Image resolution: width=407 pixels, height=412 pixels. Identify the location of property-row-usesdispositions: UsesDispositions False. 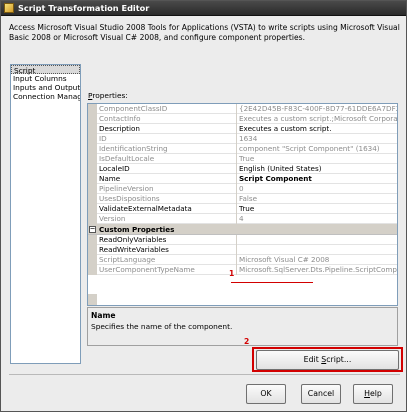
(242, 199).